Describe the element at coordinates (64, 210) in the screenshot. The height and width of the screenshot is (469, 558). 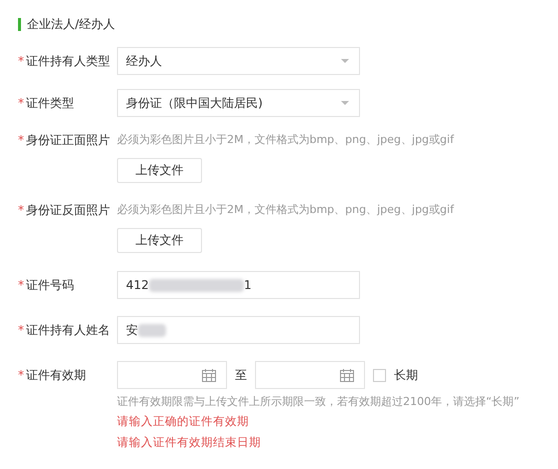
I see `field-label: * 身份证反面照片` at that location.